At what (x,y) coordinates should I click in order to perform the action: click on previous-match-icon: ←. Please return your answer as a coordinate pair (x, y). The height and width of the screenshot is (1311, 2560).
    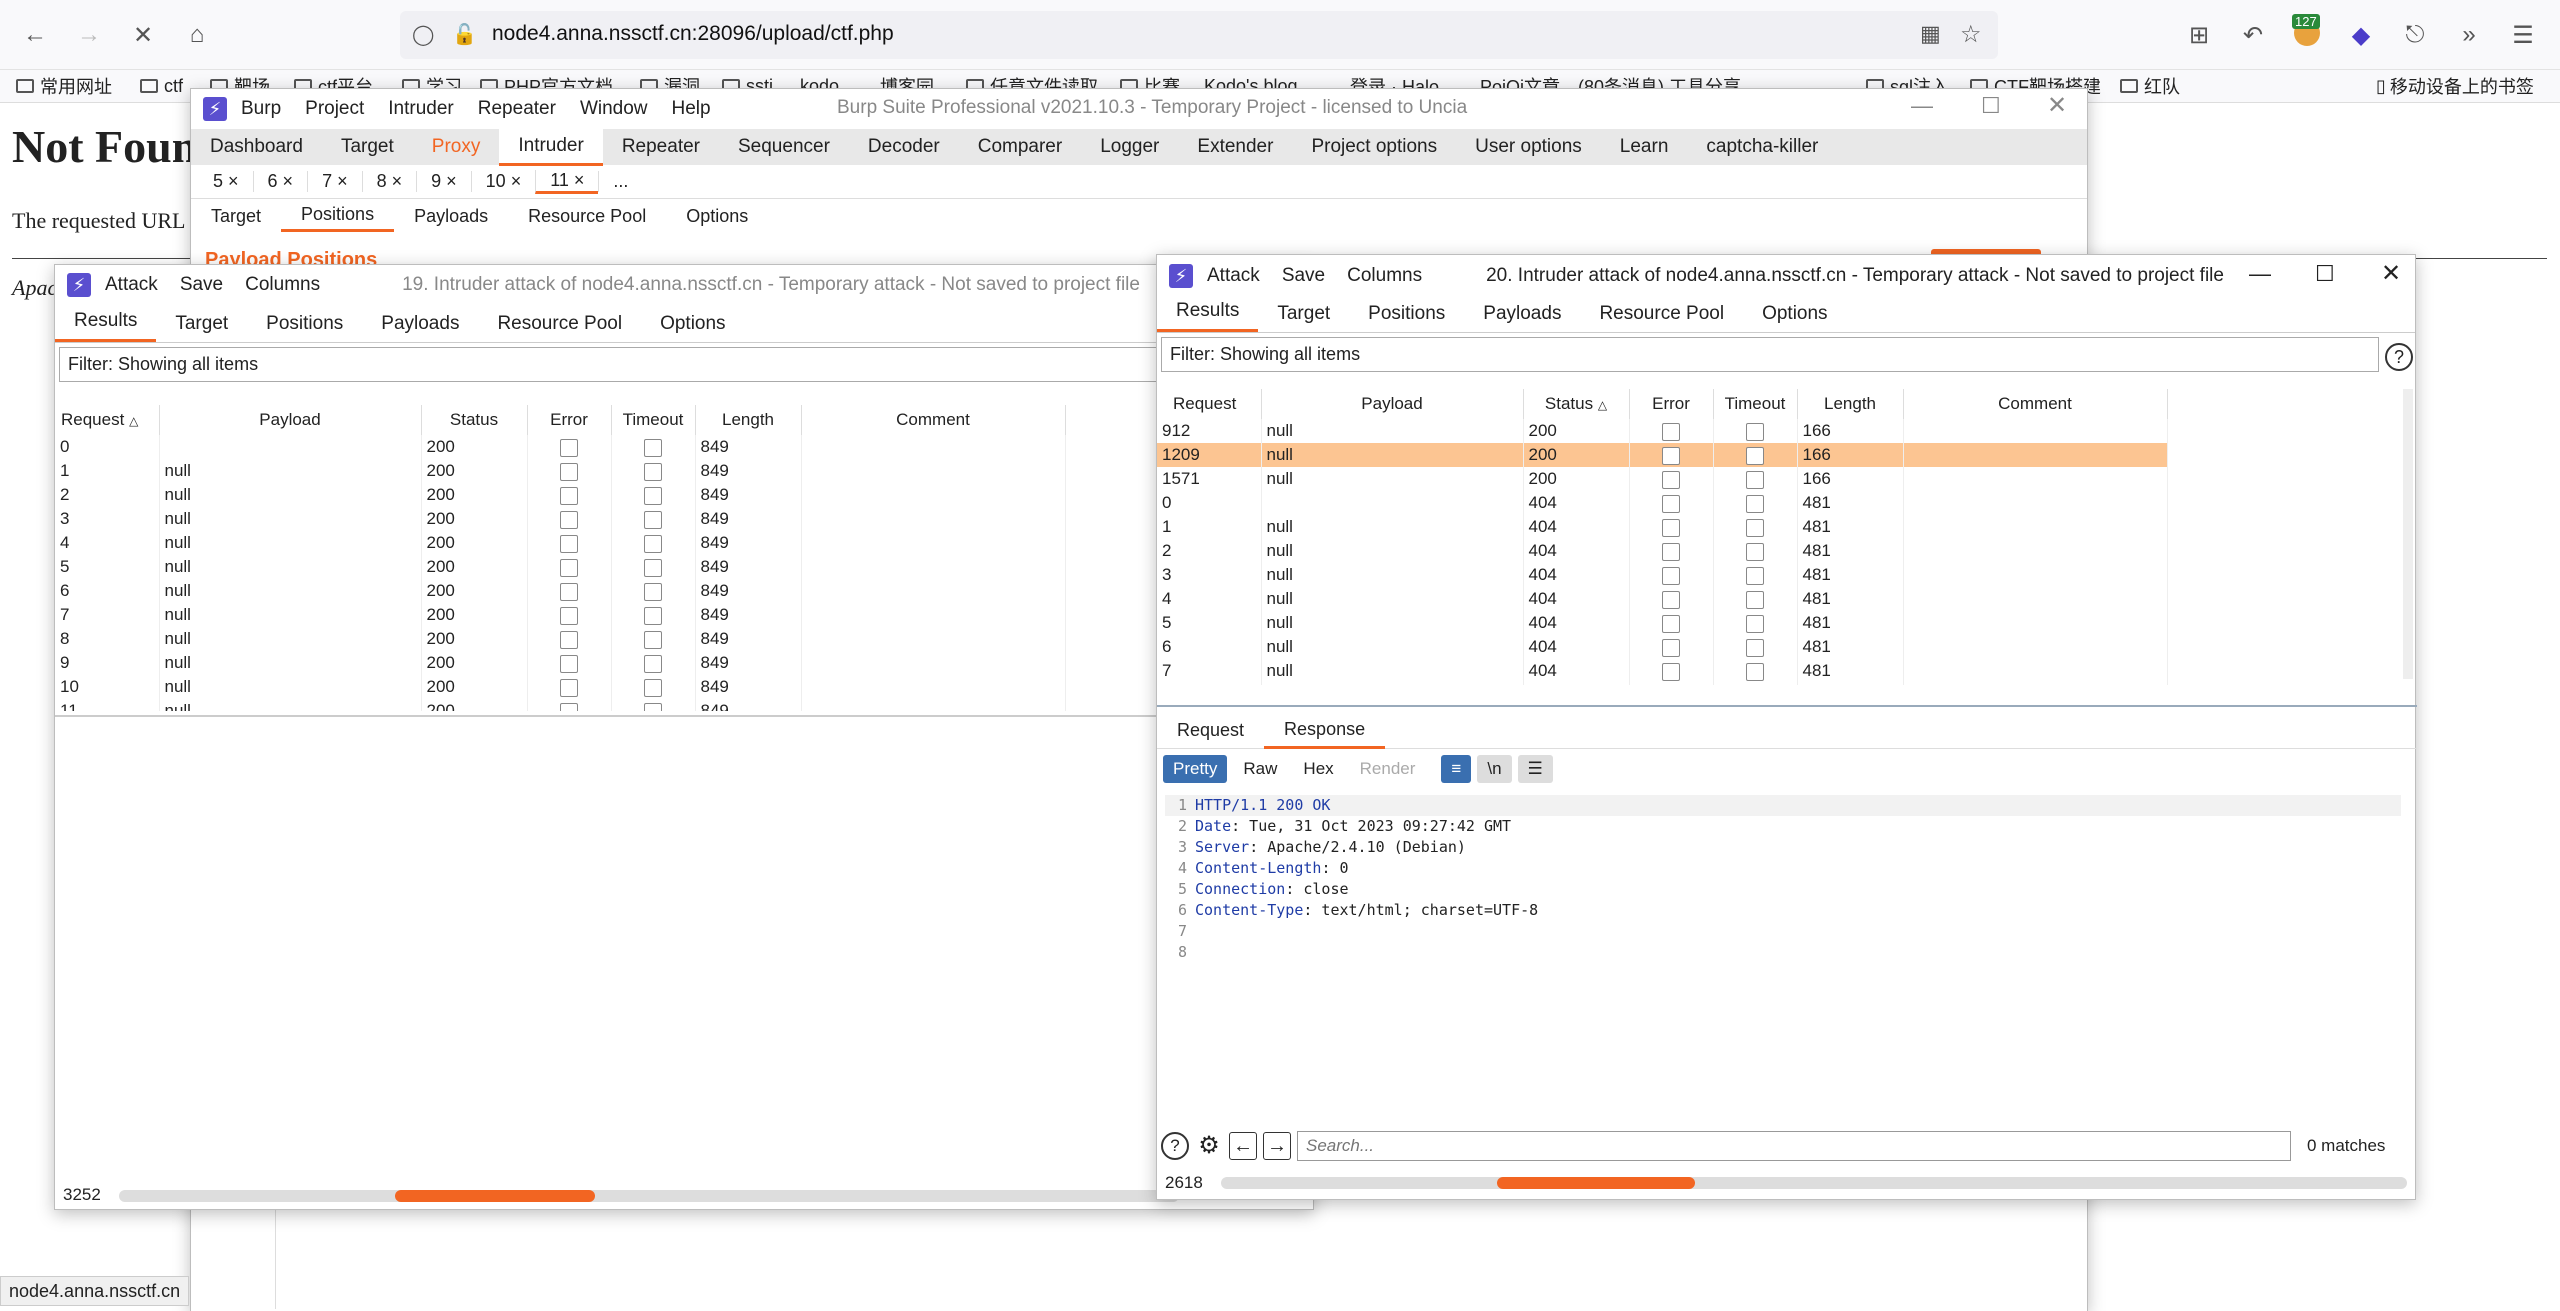
    Looking at the image, I should click on (1243, 1146).